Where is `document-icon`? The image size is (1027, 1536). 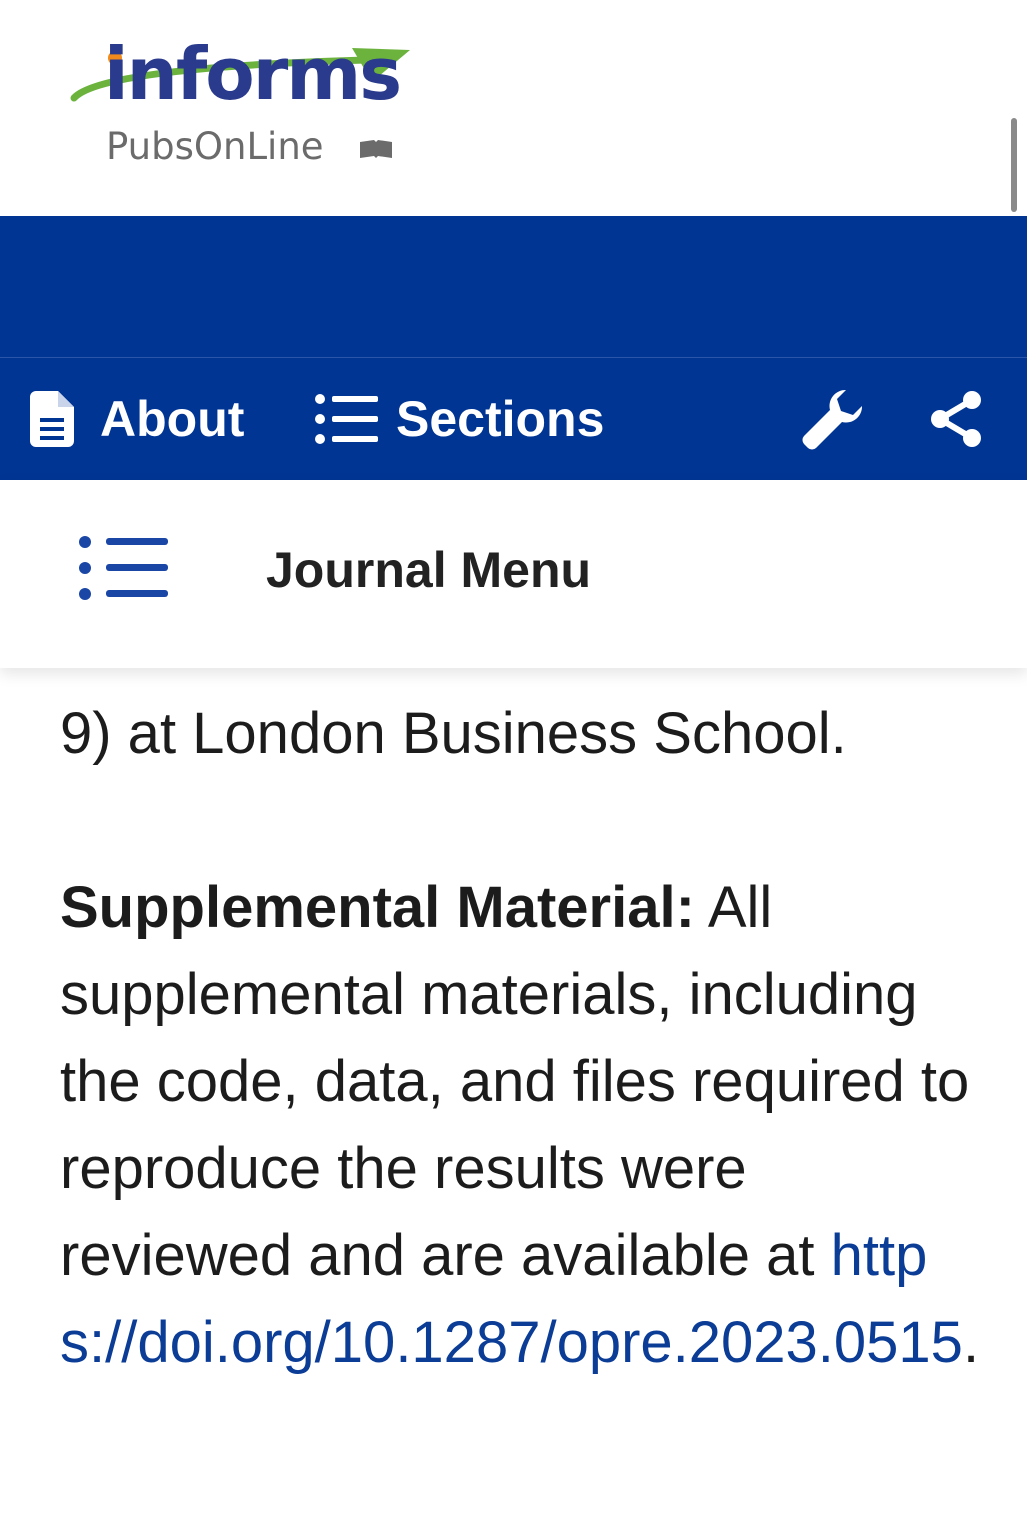
document-icon is located at coordinates (52, 419).